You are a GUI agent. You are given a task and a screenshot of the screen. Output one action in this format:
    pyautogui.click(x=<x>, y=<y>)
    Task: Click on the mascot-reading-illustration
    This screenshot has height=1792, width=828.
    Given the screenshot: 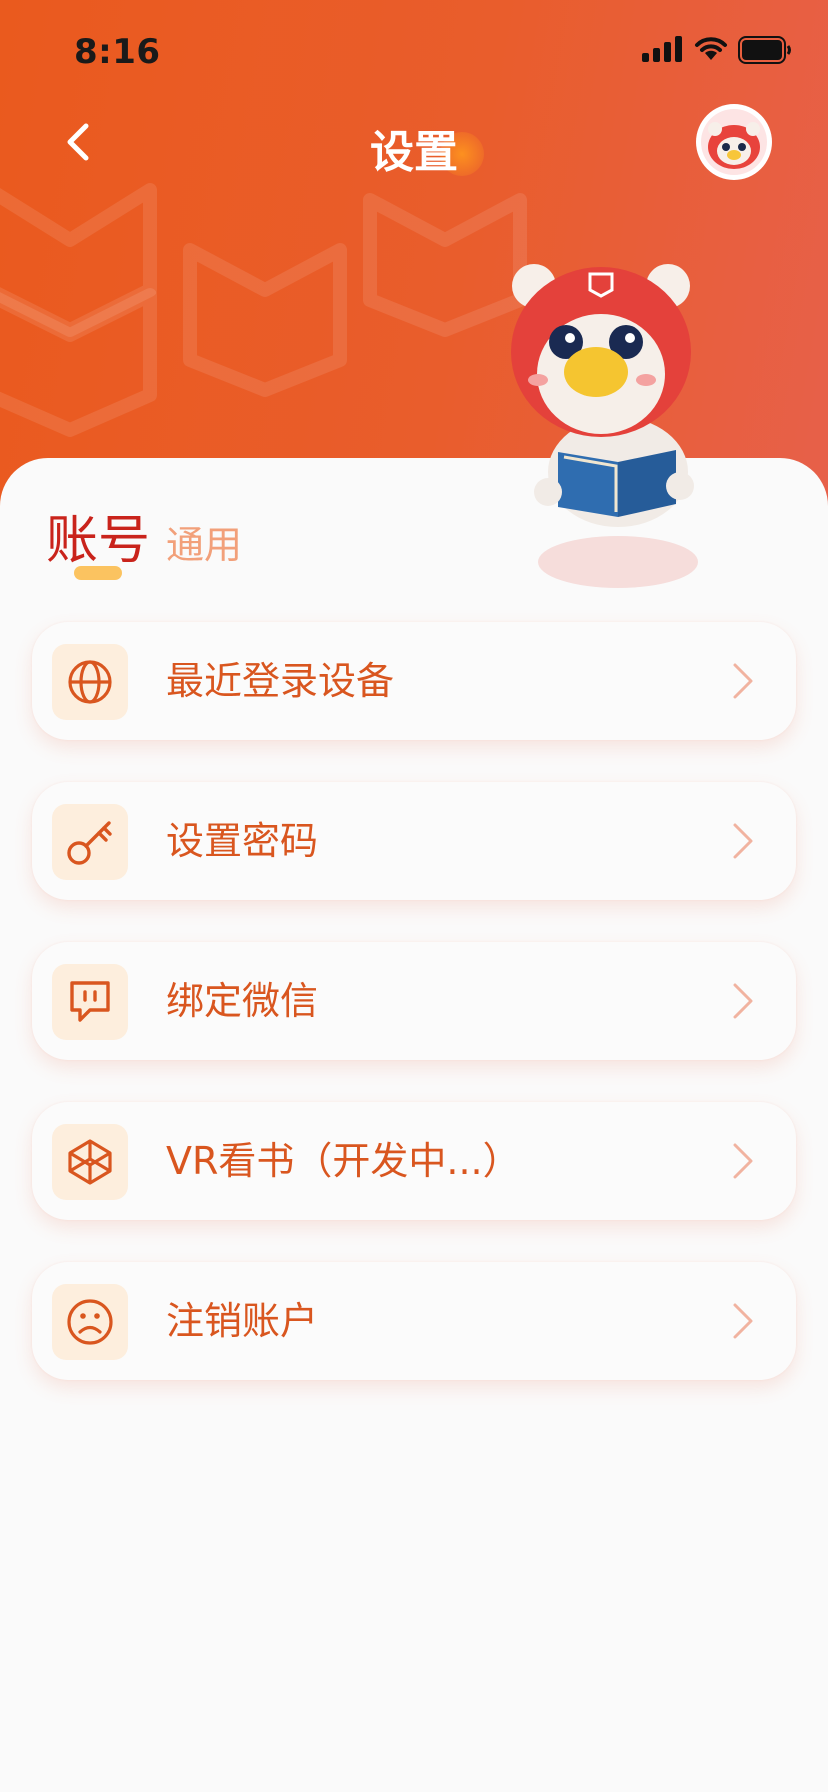 What is the action you would take?
    pyautogui.click(x=604, y=426)
    